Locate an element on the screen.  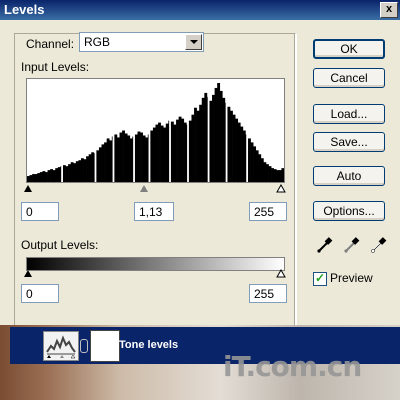
input-white-slider is located at coordinates (281, 188).